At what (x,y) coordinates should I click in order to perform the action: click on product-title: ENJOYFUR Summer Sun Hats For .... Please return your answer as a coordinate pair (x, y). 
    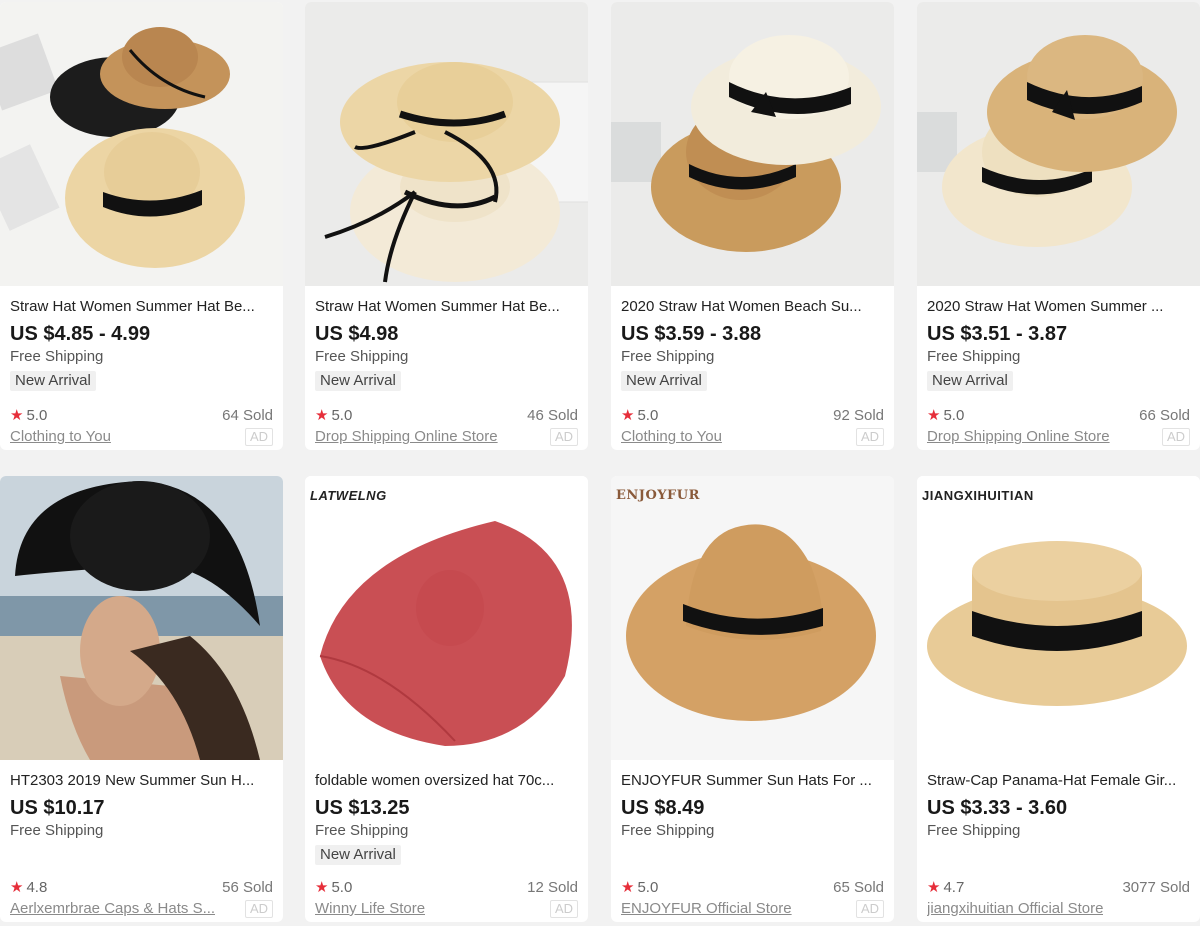
    Looking at the image, I should click on (752, 781).